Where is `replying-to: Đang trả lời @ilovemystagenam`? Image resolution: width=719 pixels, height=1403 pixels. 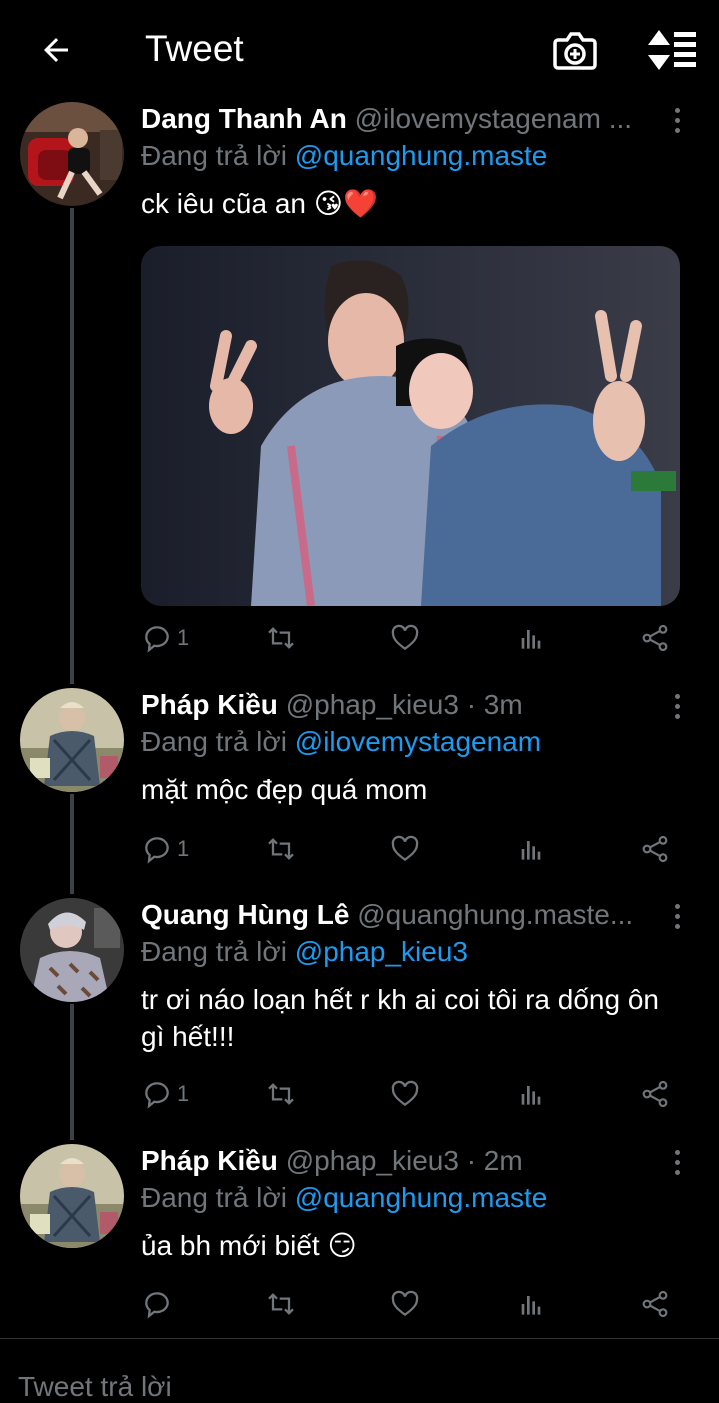 replying-to: Đang trả lời @ilovemystagenam is located at coordinates (341, 741).